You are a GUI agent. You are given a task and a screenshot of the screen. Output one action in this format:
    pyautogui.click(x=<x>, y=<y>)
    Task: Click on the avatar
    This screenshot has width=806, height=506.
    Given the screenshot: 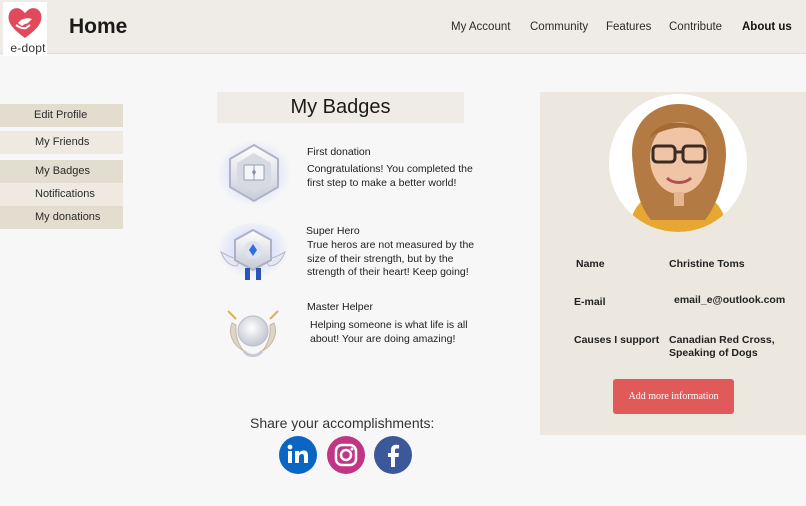 What is the action you would take?
    pyautogui.click(x=678, y=163)
    